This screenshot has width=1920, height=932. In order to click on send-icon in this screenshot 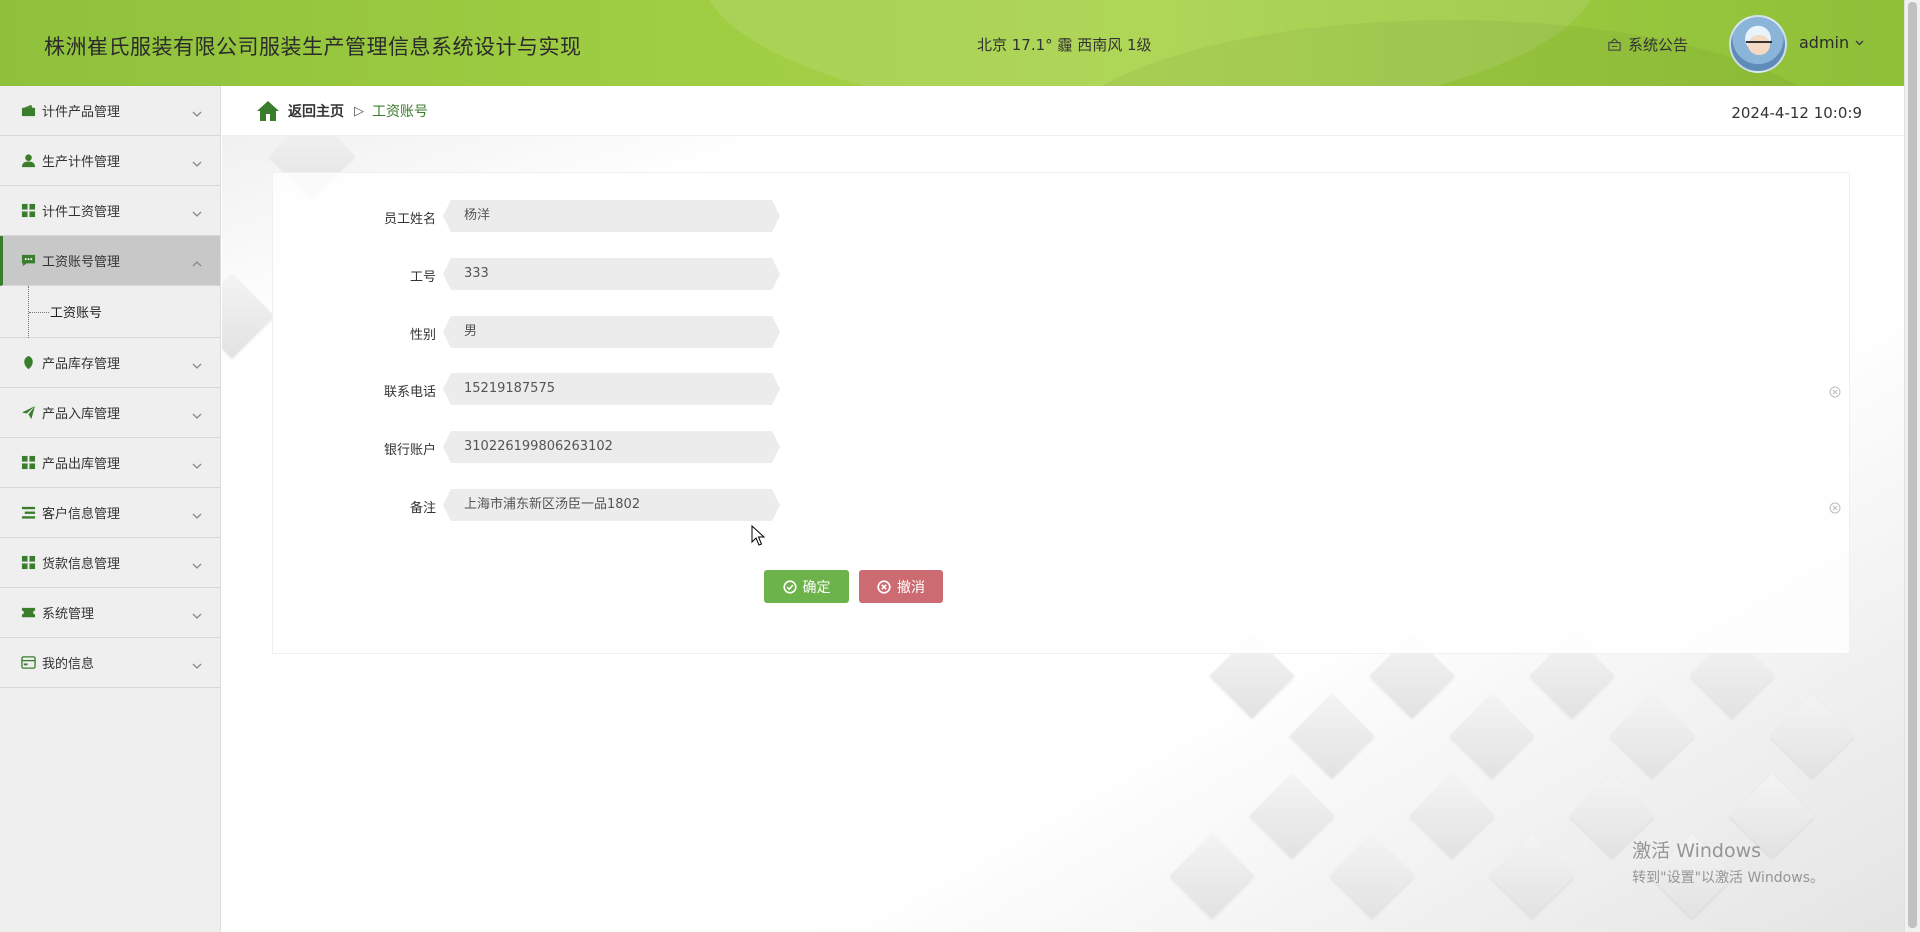, I will do `click(28, 412)`.